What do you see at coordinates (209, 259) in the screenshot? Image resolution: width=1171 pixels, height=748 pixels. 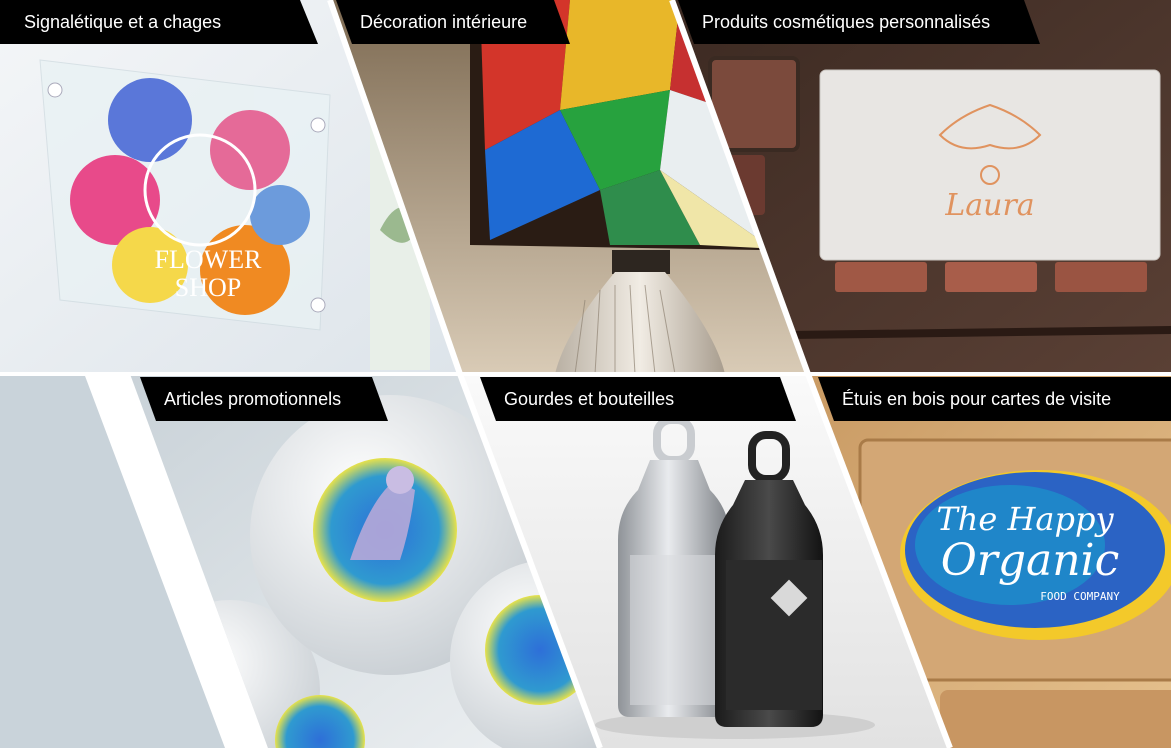 I see `flower-text: FLOWER` at bounding box center [209, 259].